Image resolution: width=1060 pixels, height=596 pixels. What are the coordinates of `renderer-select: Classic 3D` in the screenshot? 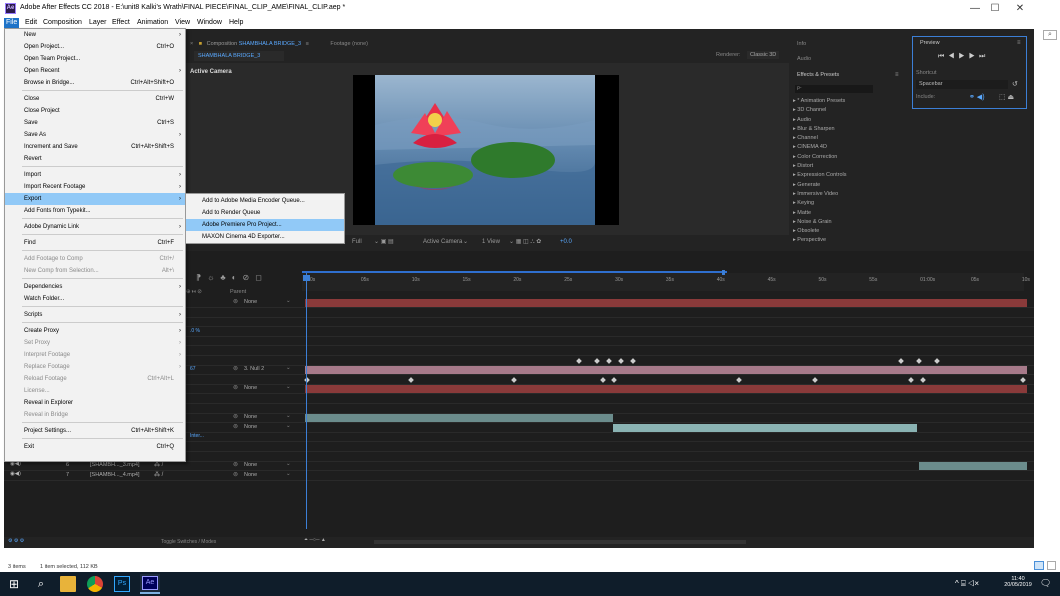 It's located at (763, 55).